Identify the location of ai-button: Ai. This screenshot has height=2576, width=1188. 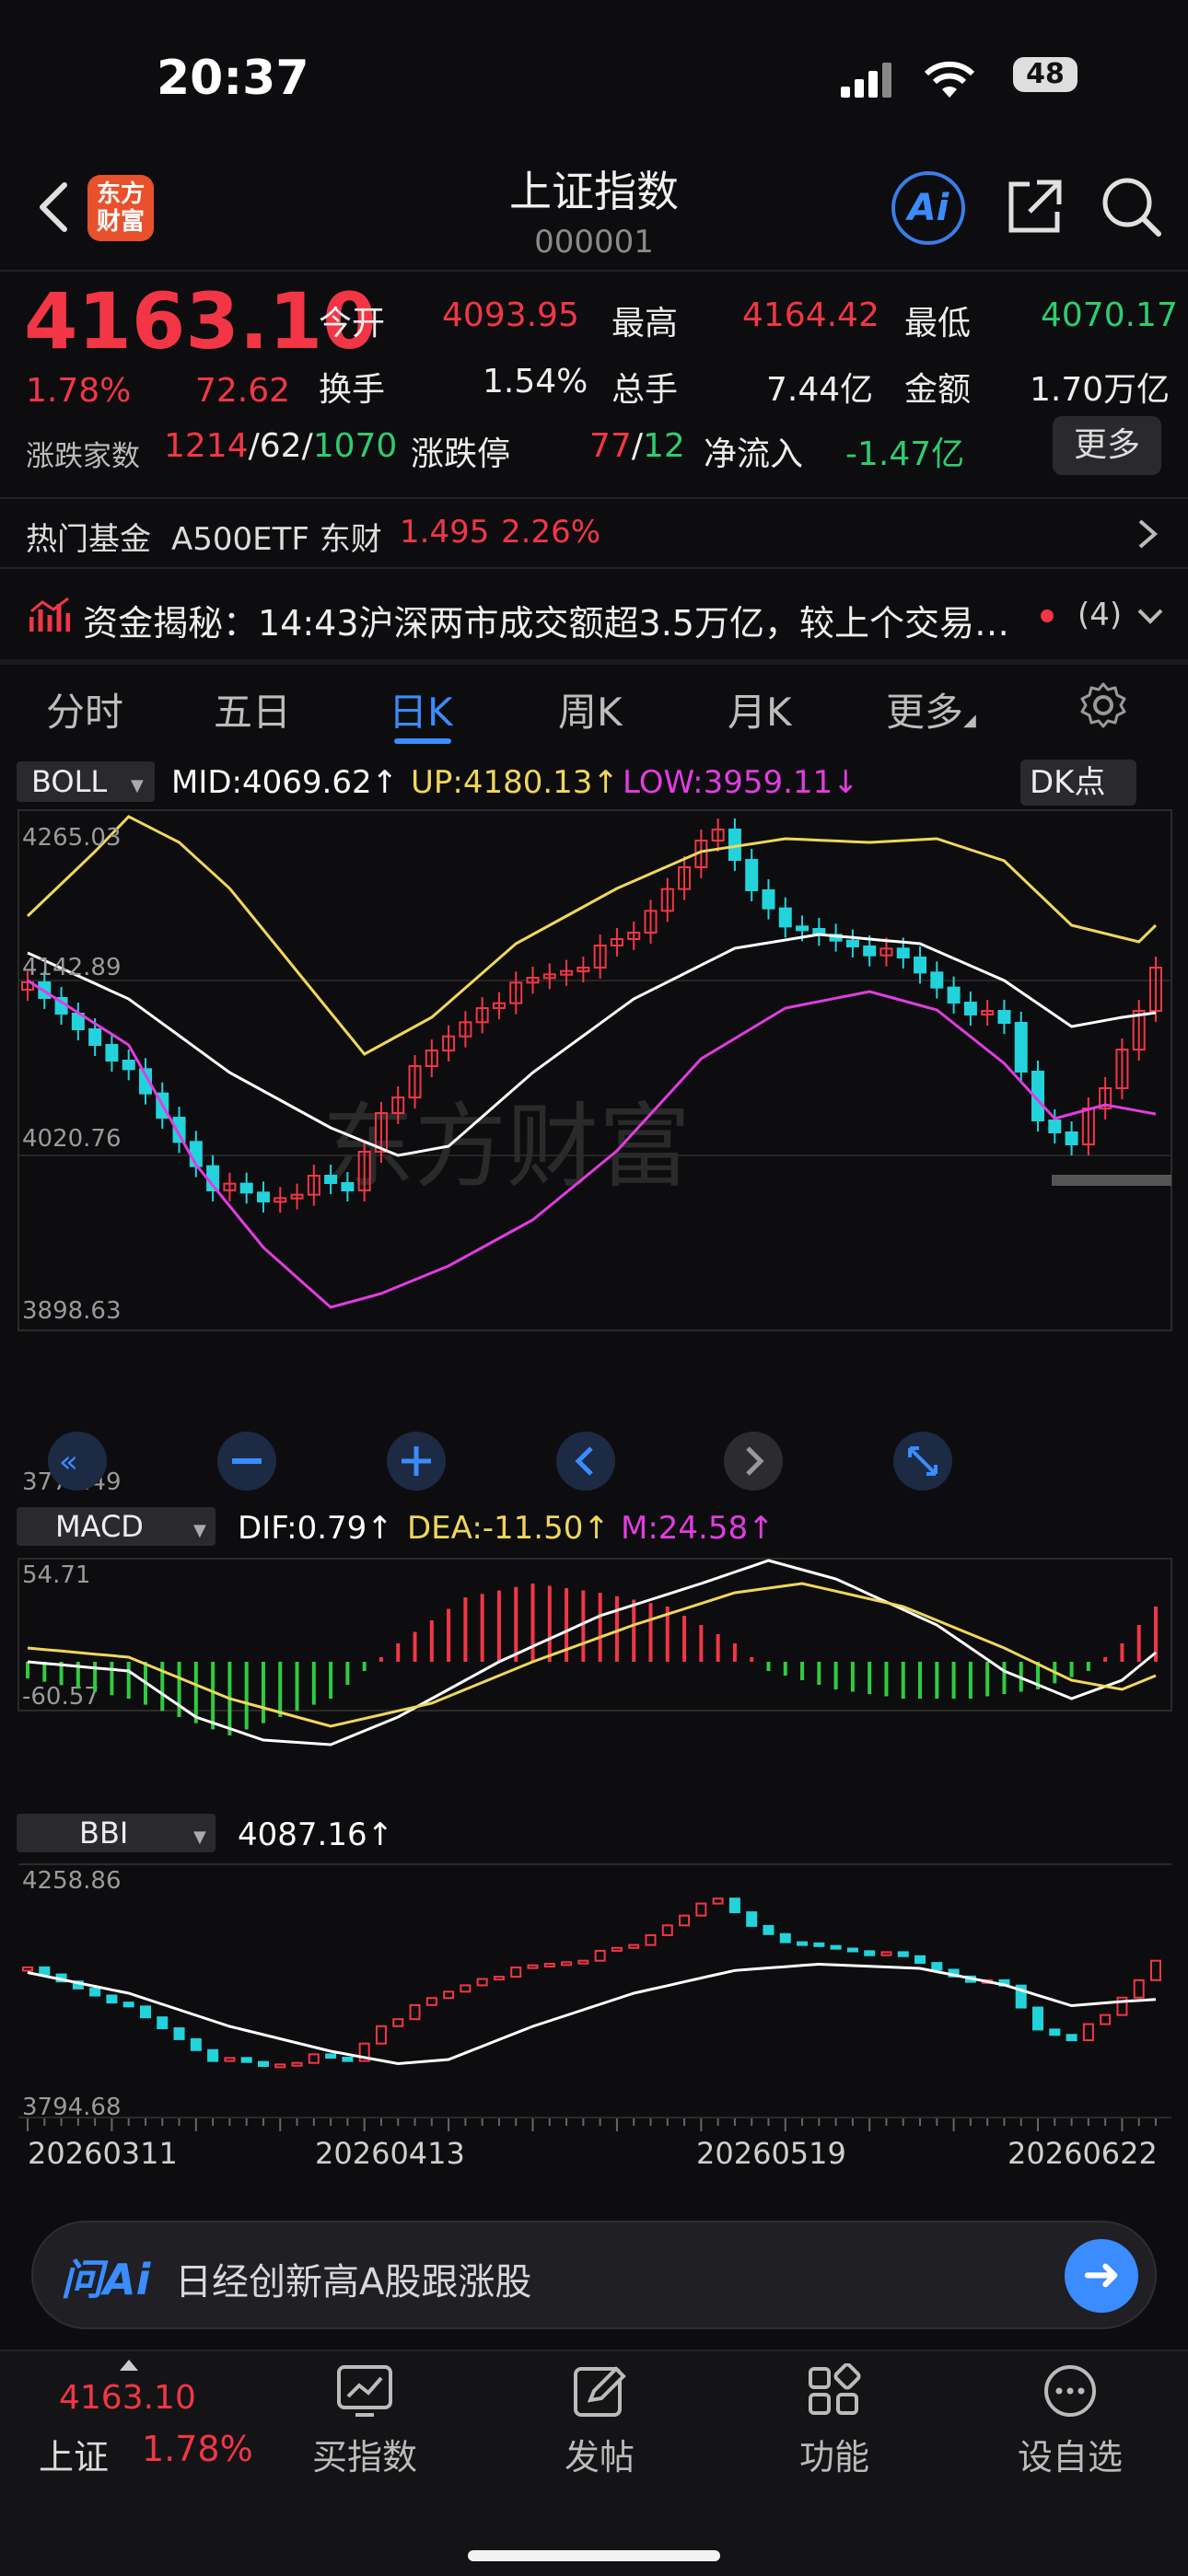
(928, 208).